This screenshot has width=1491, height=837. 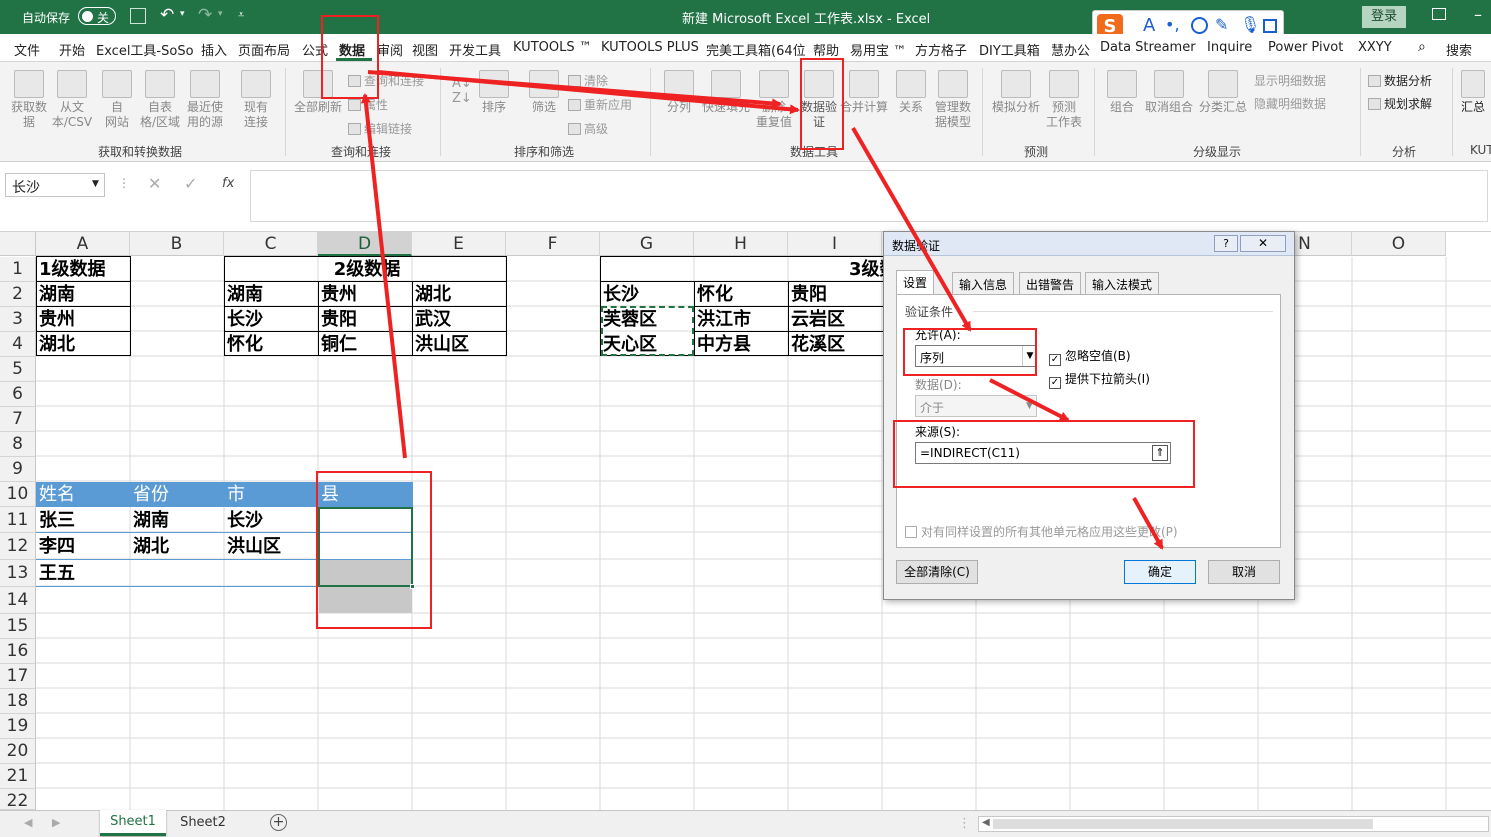 I want to click on redo-dropdown-icon: ▾, so click(x=220, y=14).